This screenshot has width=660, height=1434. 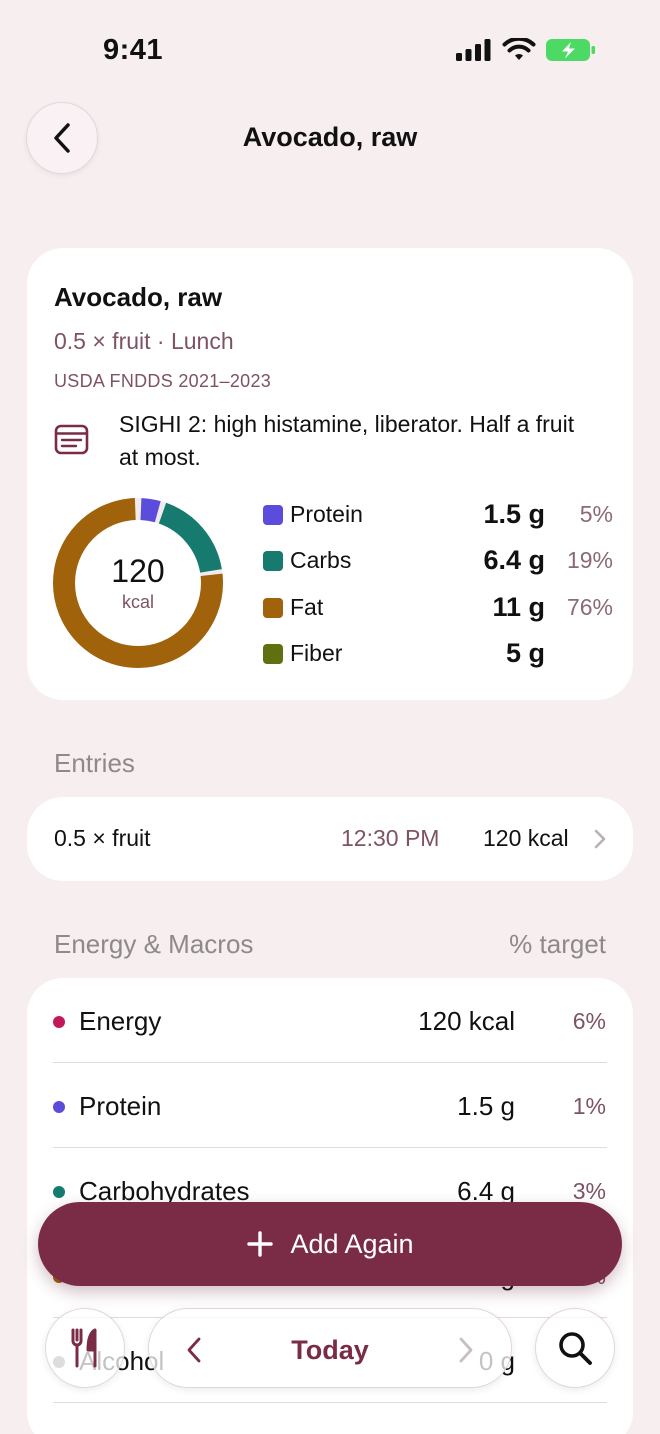 I want to click on macro-percent: 76%, so click(x=589, y=607).